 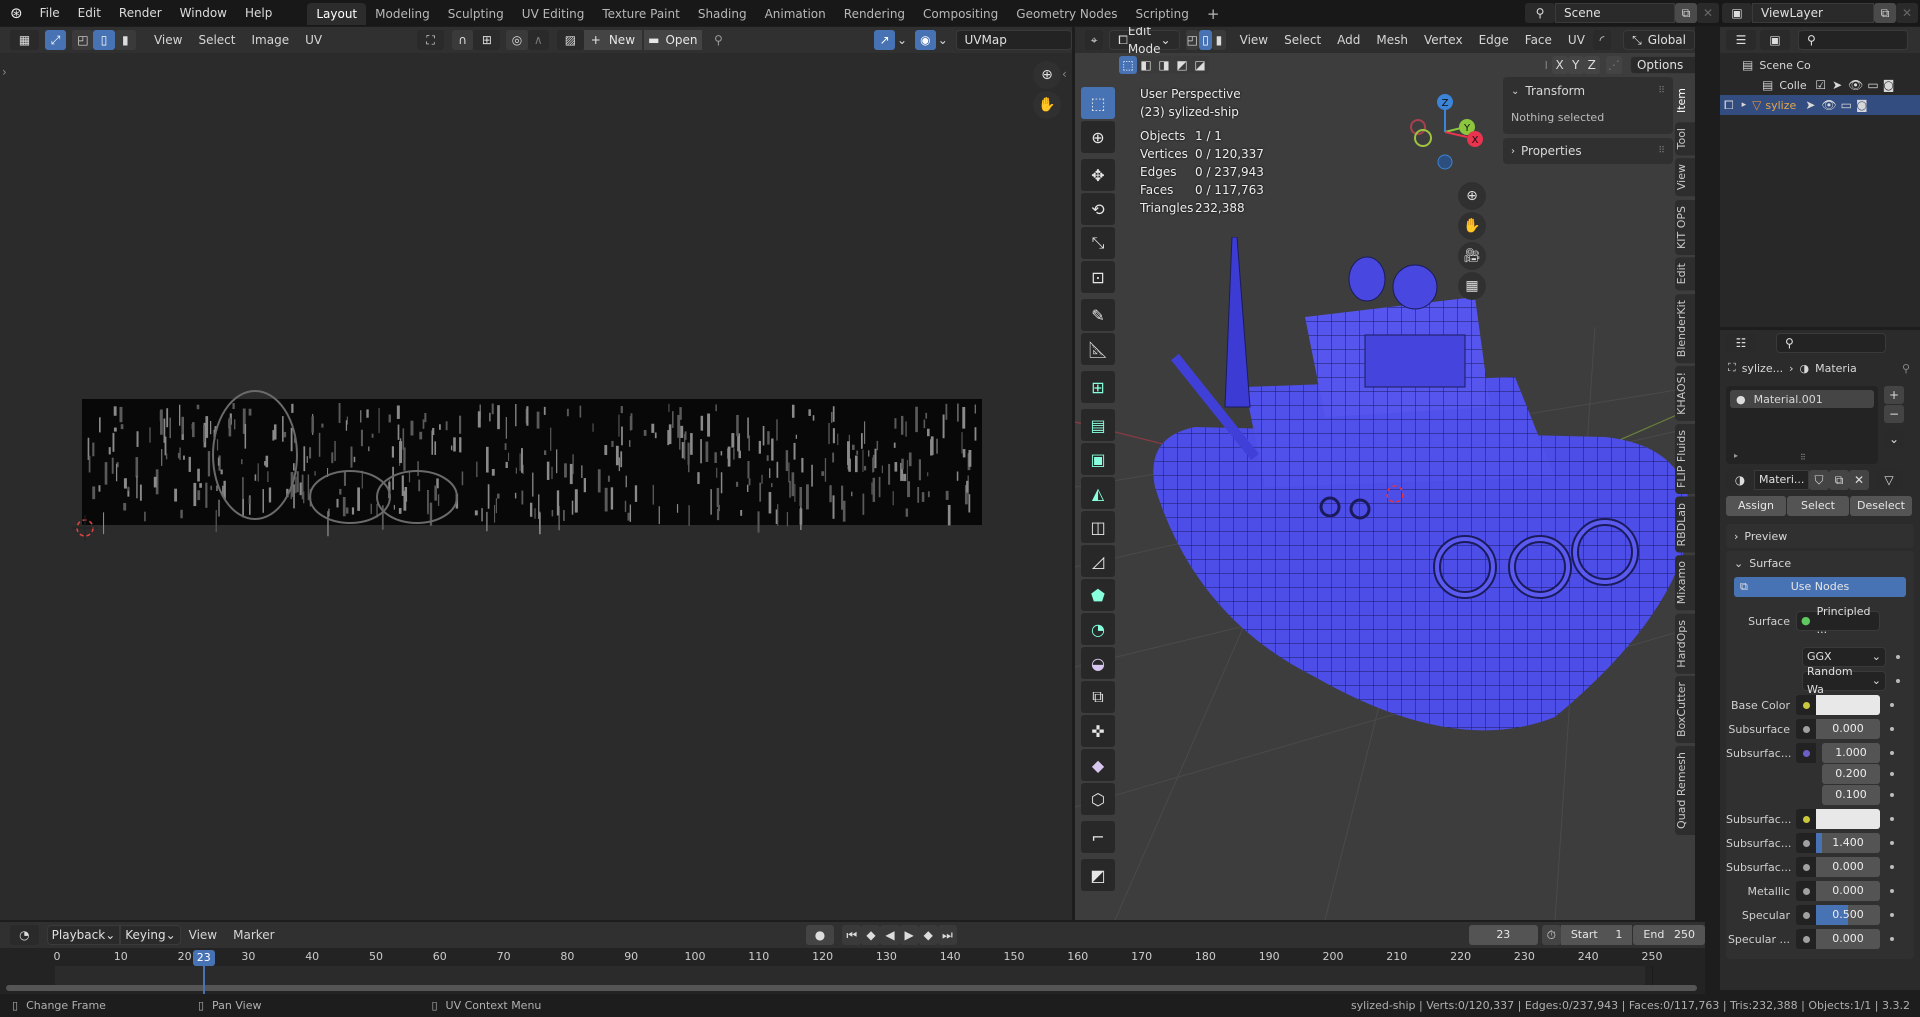 I want to click on tab-flip-fluids: FLIP Fluids, so click(x=1685, y=458).